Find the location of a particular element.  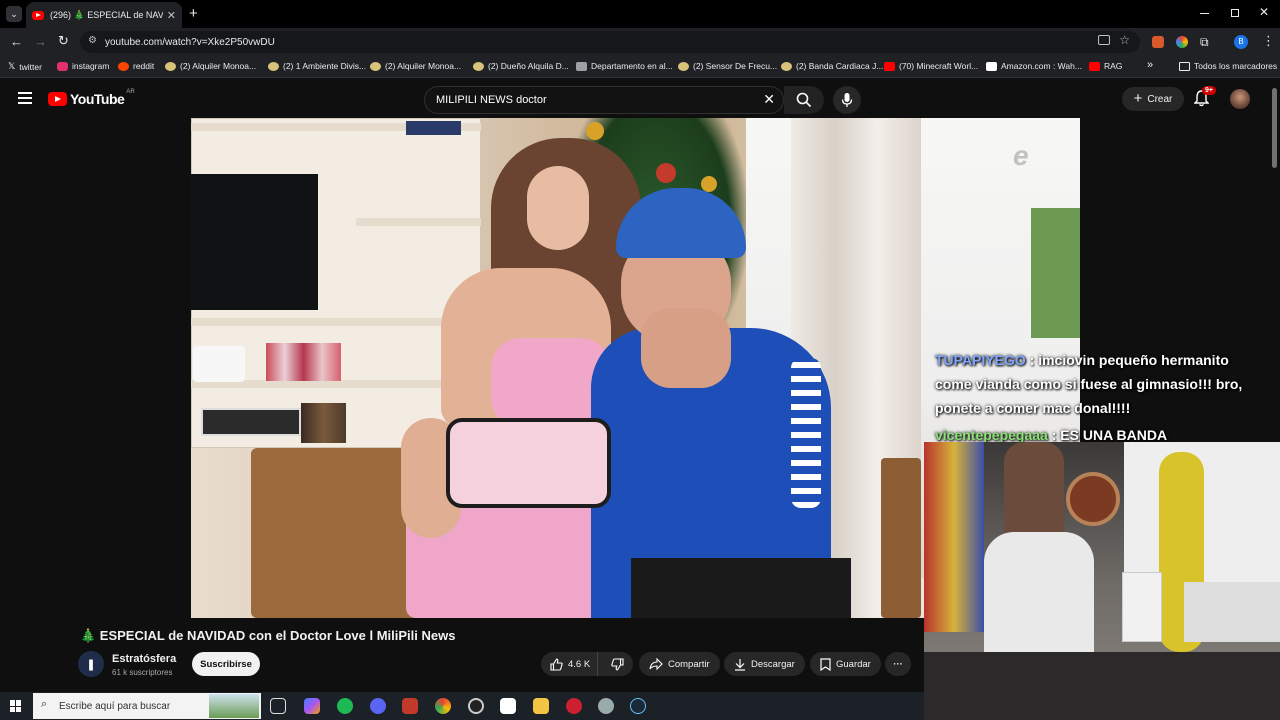

subscribe-button: Suscribirse is located at coordinates (226, 664).